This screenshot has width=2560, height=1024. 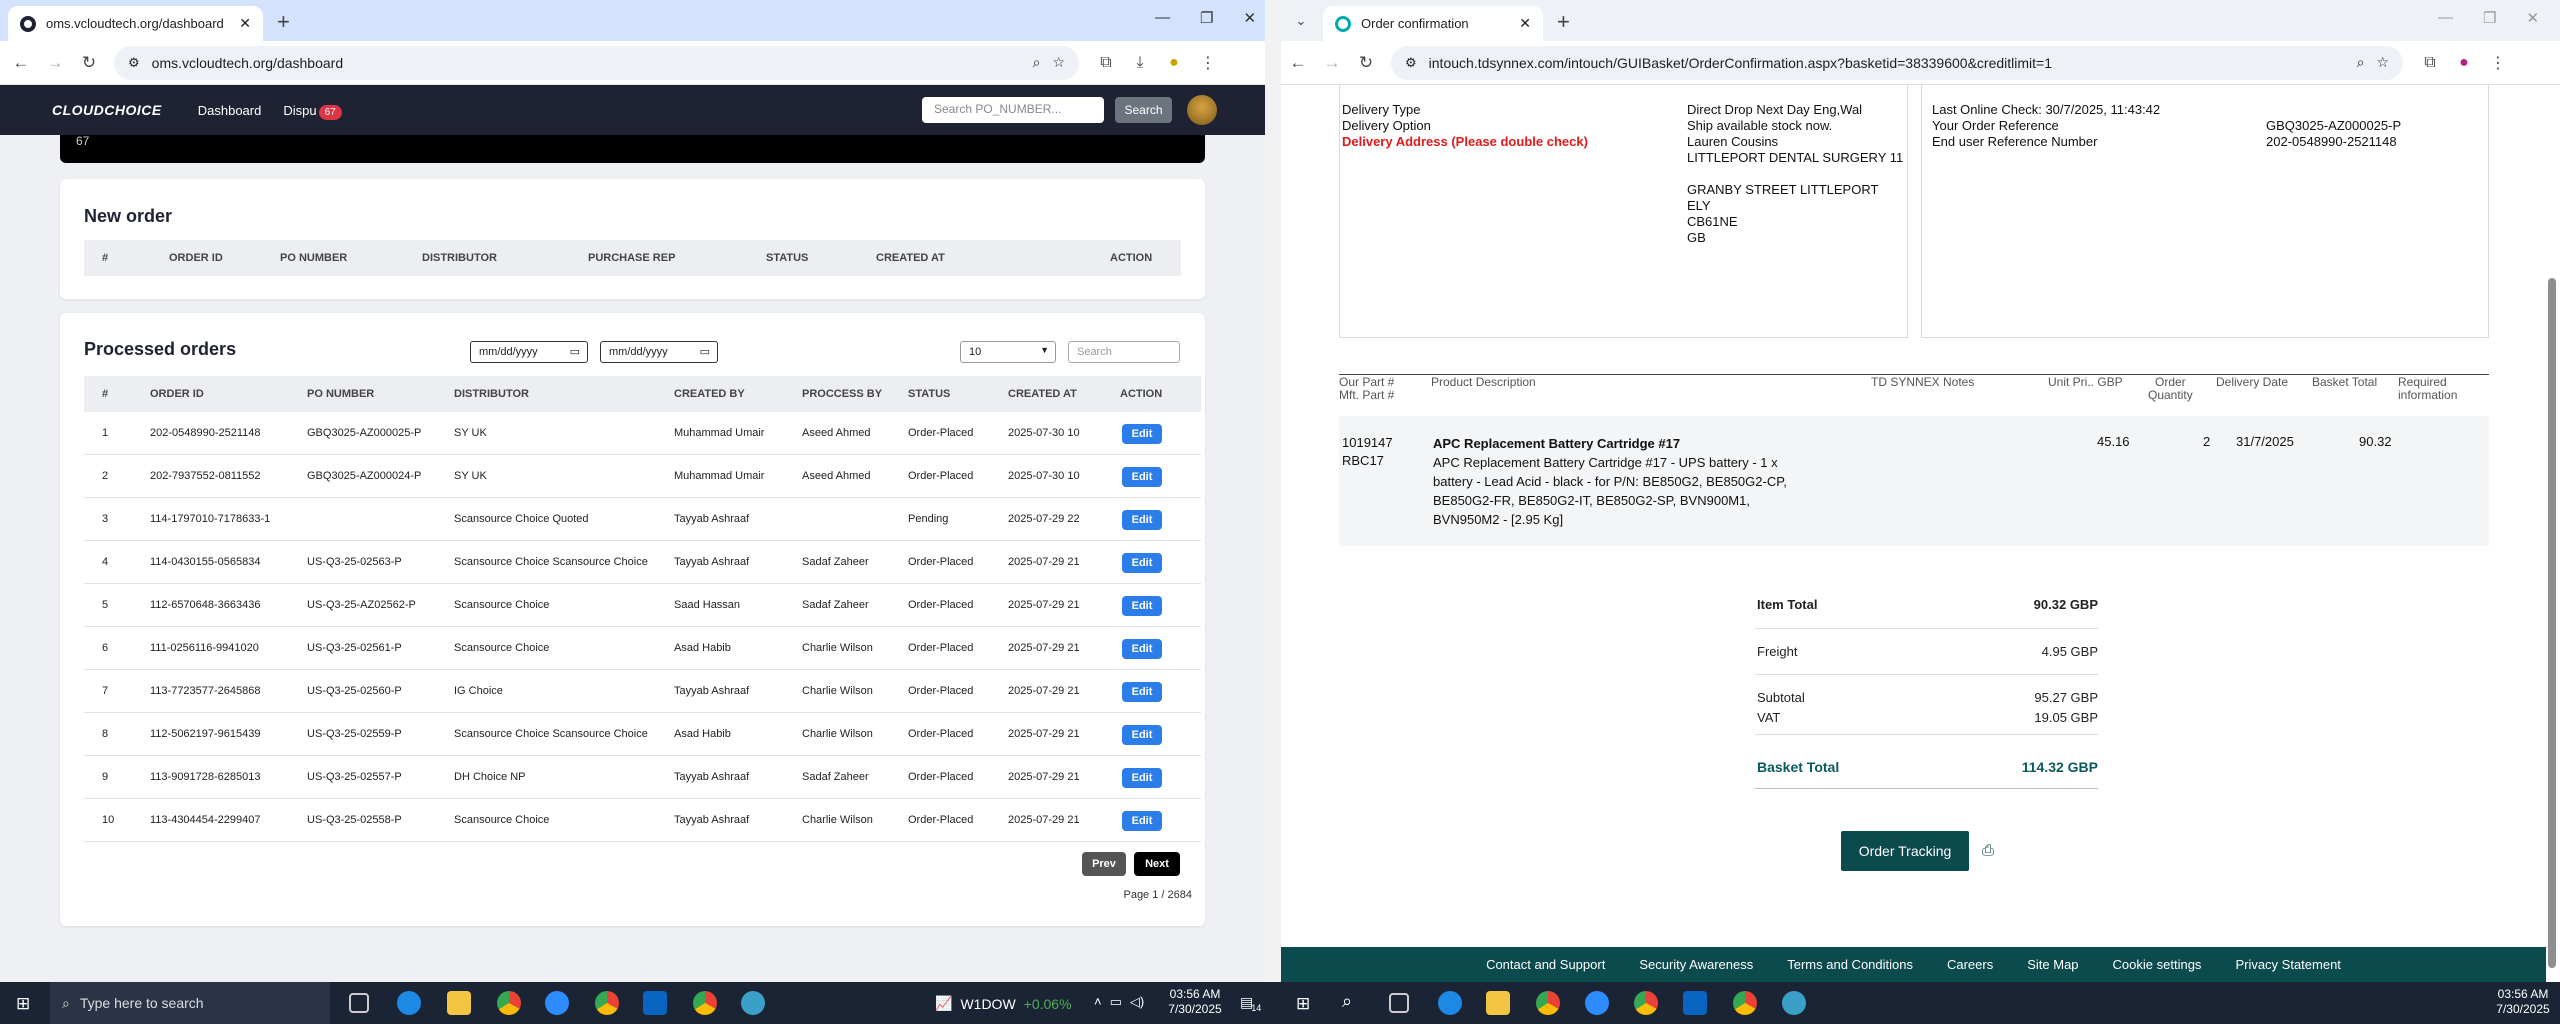 I want to click on profile-extension-icon: ●, so click(x=1174, y=63).